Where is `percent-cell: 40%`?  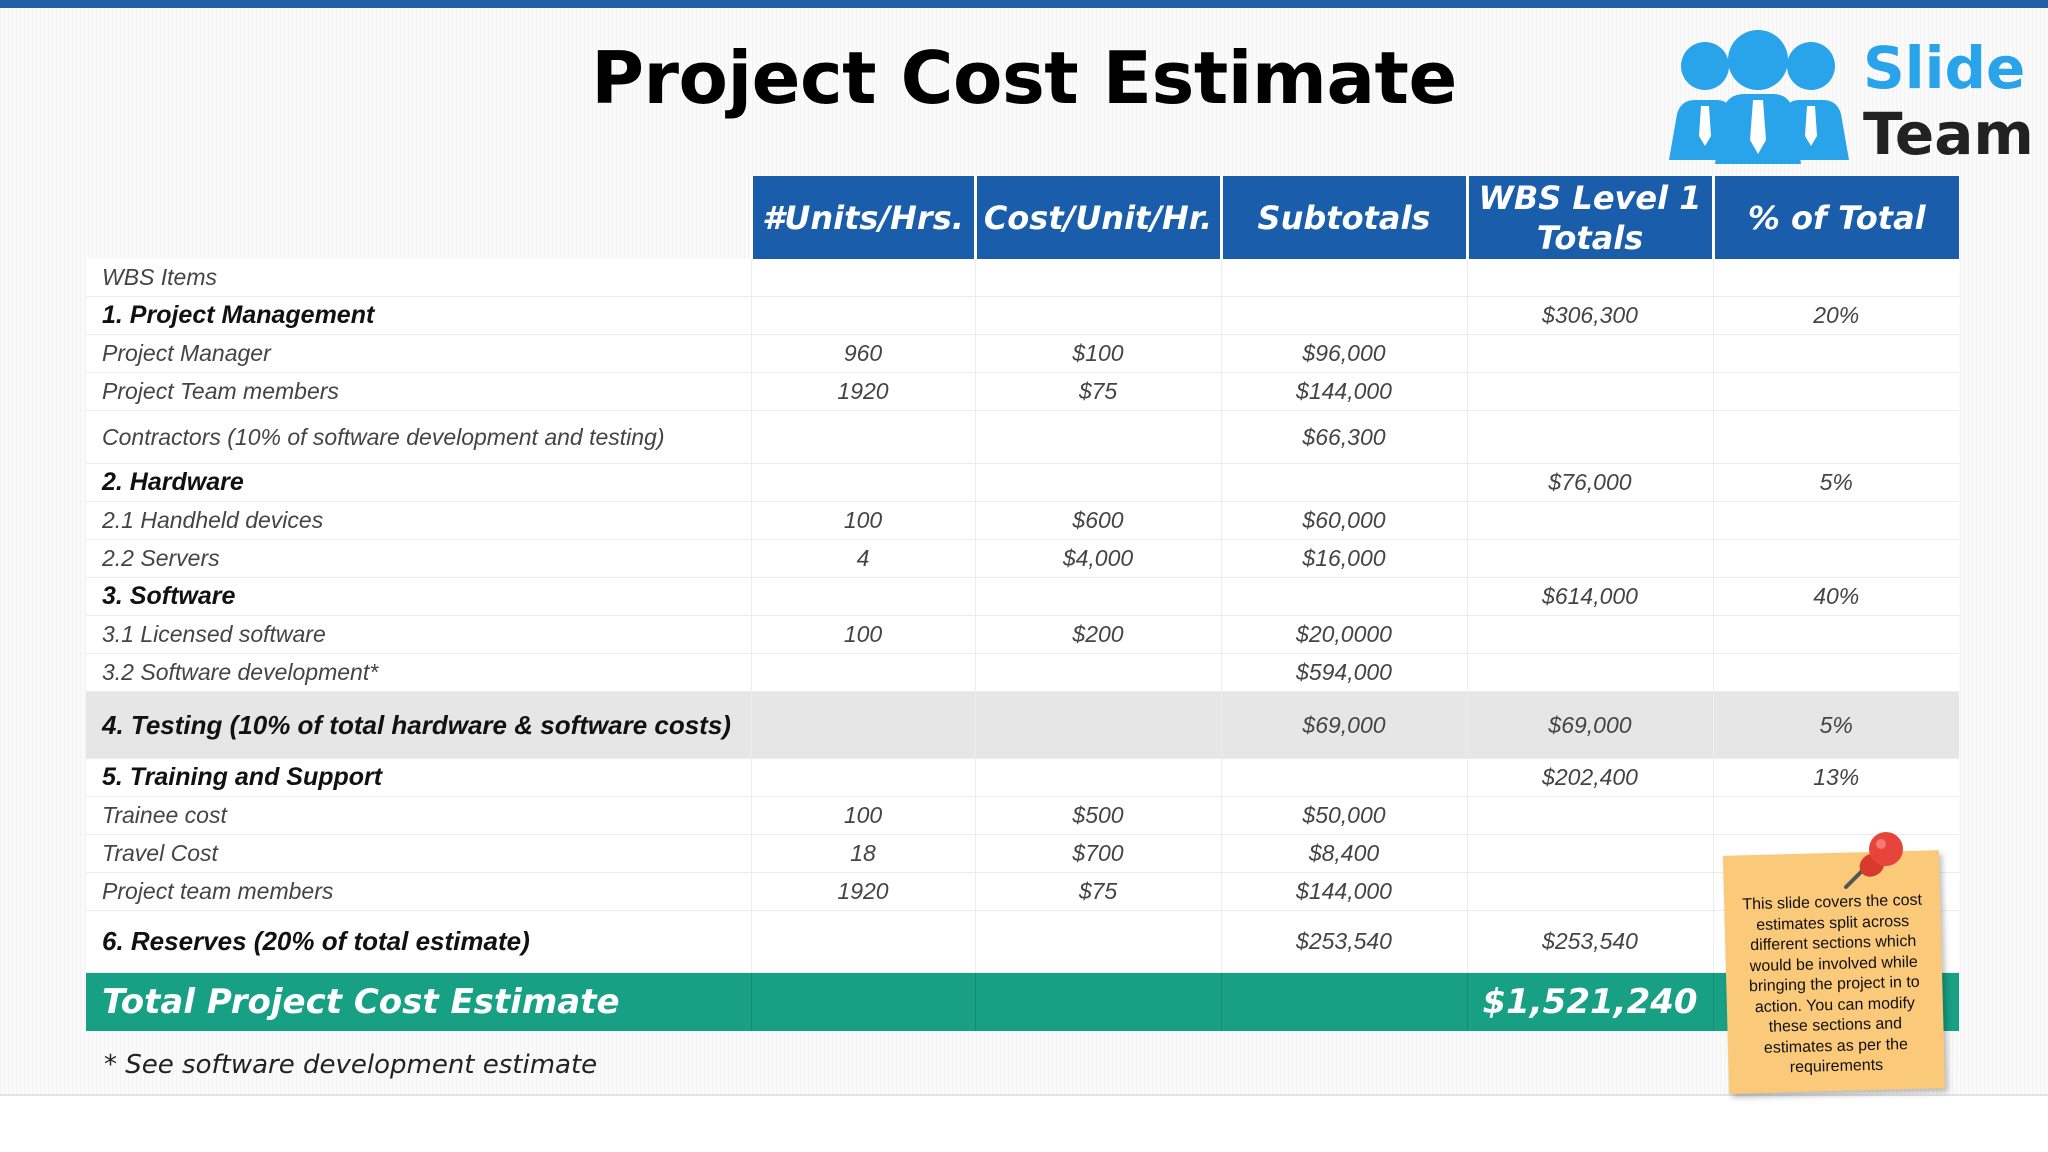
percent-cell: 40% is located at coordinates (1835, 596).